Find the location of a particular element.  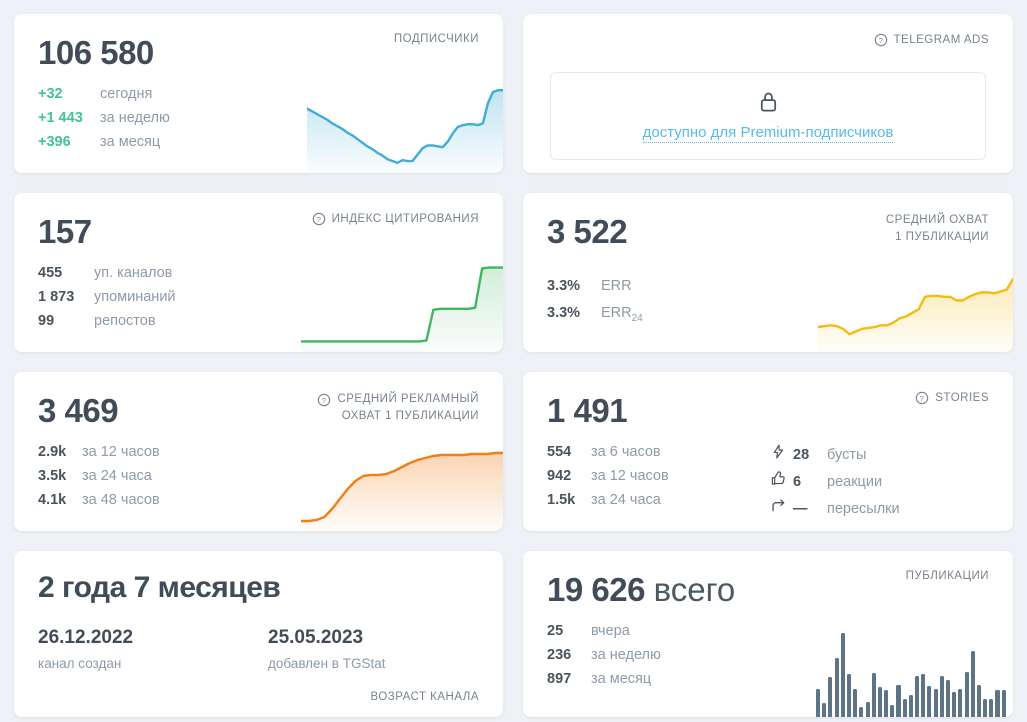

stat-row: 1 873 упоминаний is located at coordinates (258, 297).